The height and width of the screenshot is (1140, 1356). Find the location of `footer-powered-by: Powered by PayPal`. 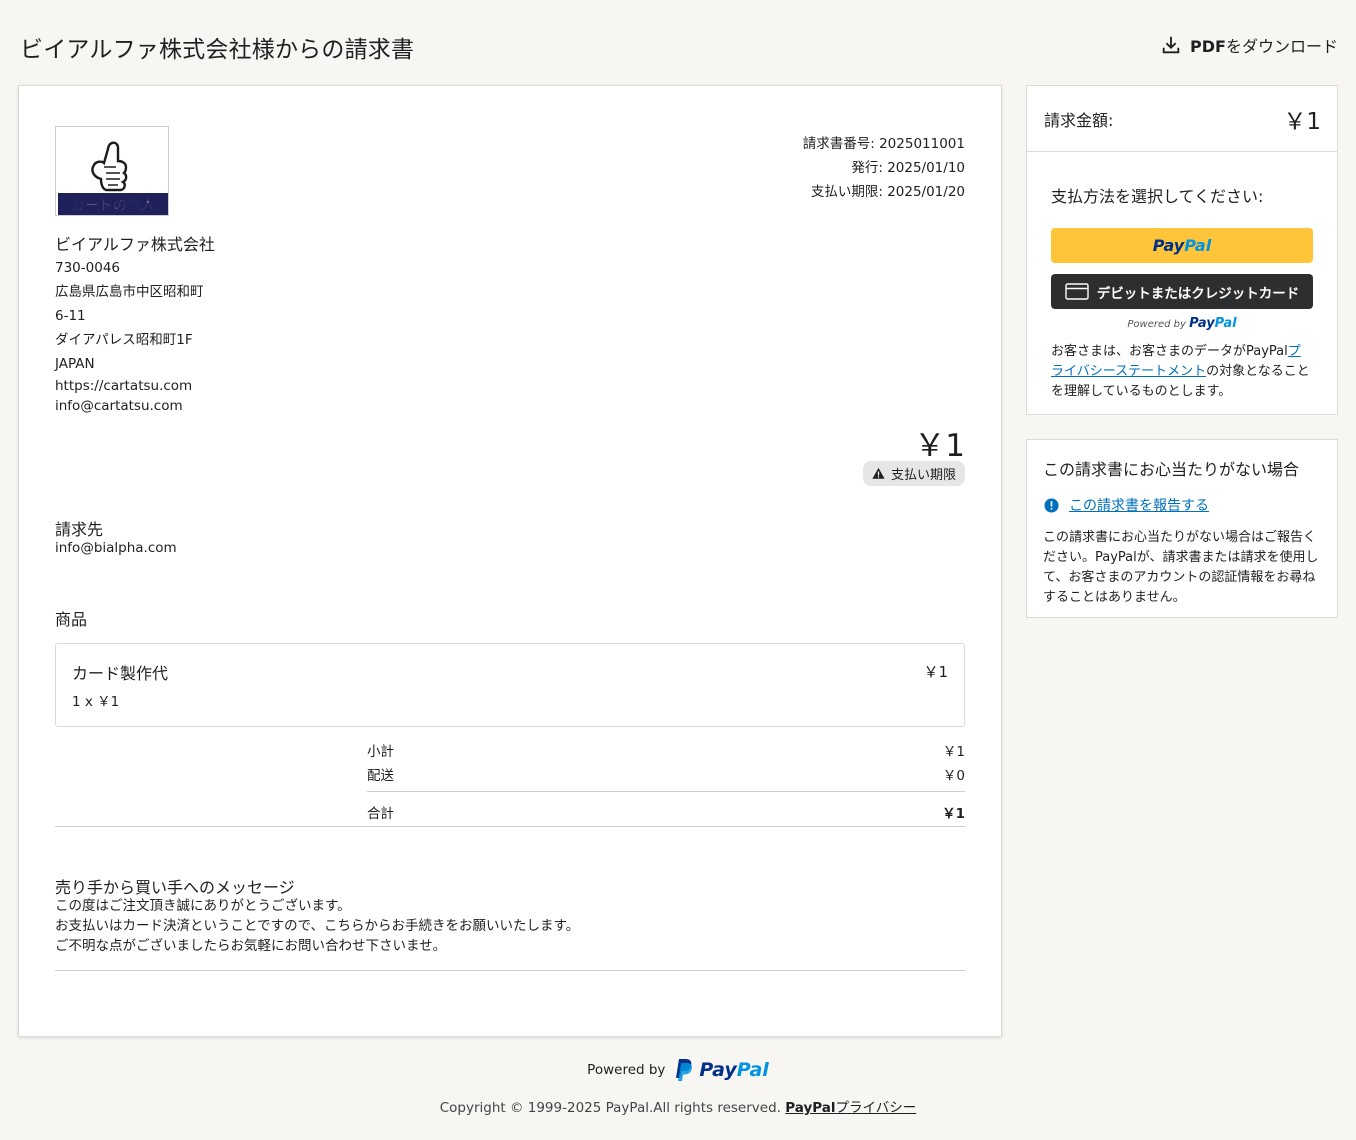

footer-powered-by: Powered by PayPal is located at coordinates (678, 1070).